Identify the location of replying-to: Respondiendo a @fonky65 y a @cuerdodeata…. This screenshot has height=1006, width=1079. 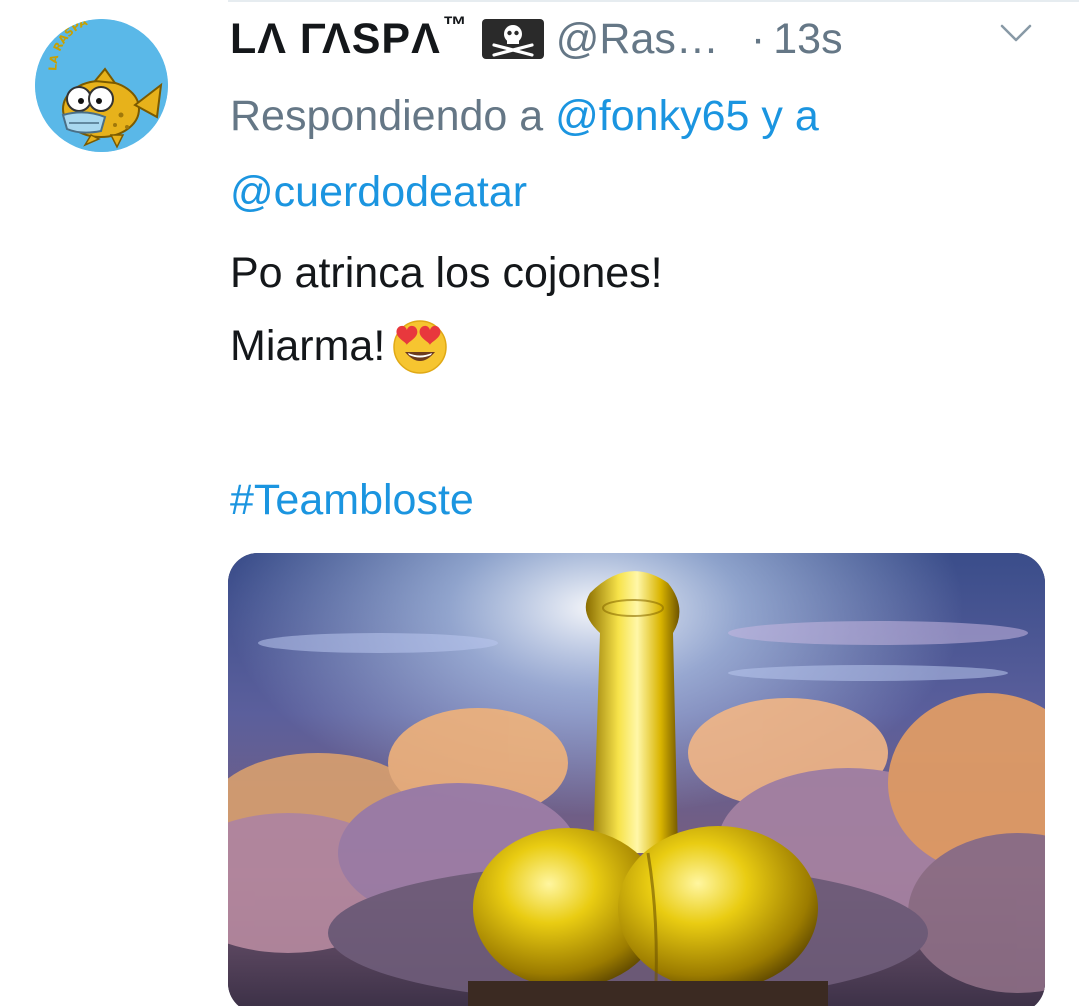
(640, 154).